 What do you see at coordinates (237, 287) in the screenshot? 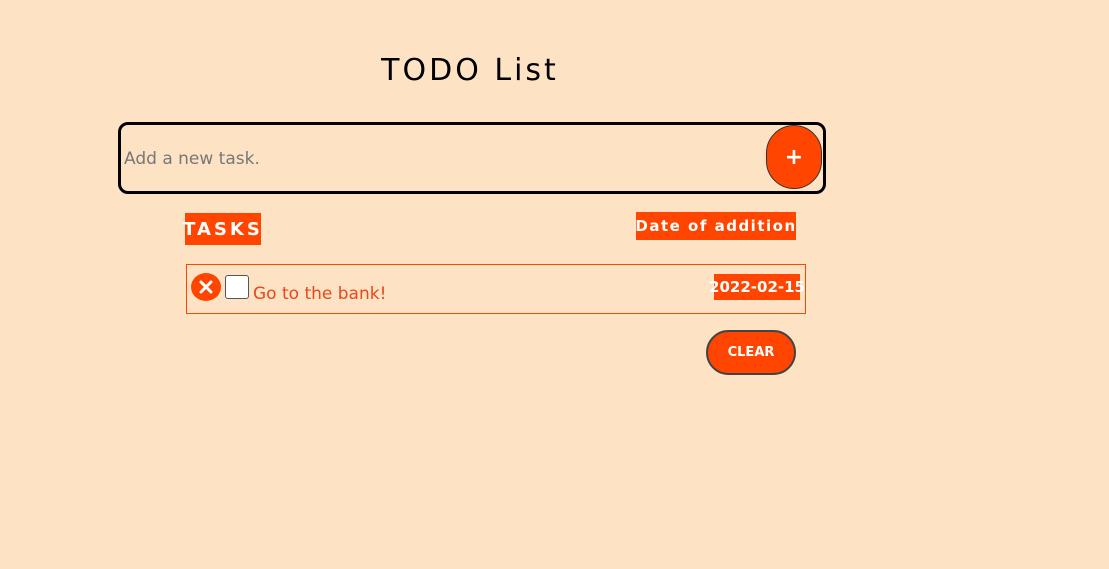
I see `task-checkbox` at bounding box center [237, 287].